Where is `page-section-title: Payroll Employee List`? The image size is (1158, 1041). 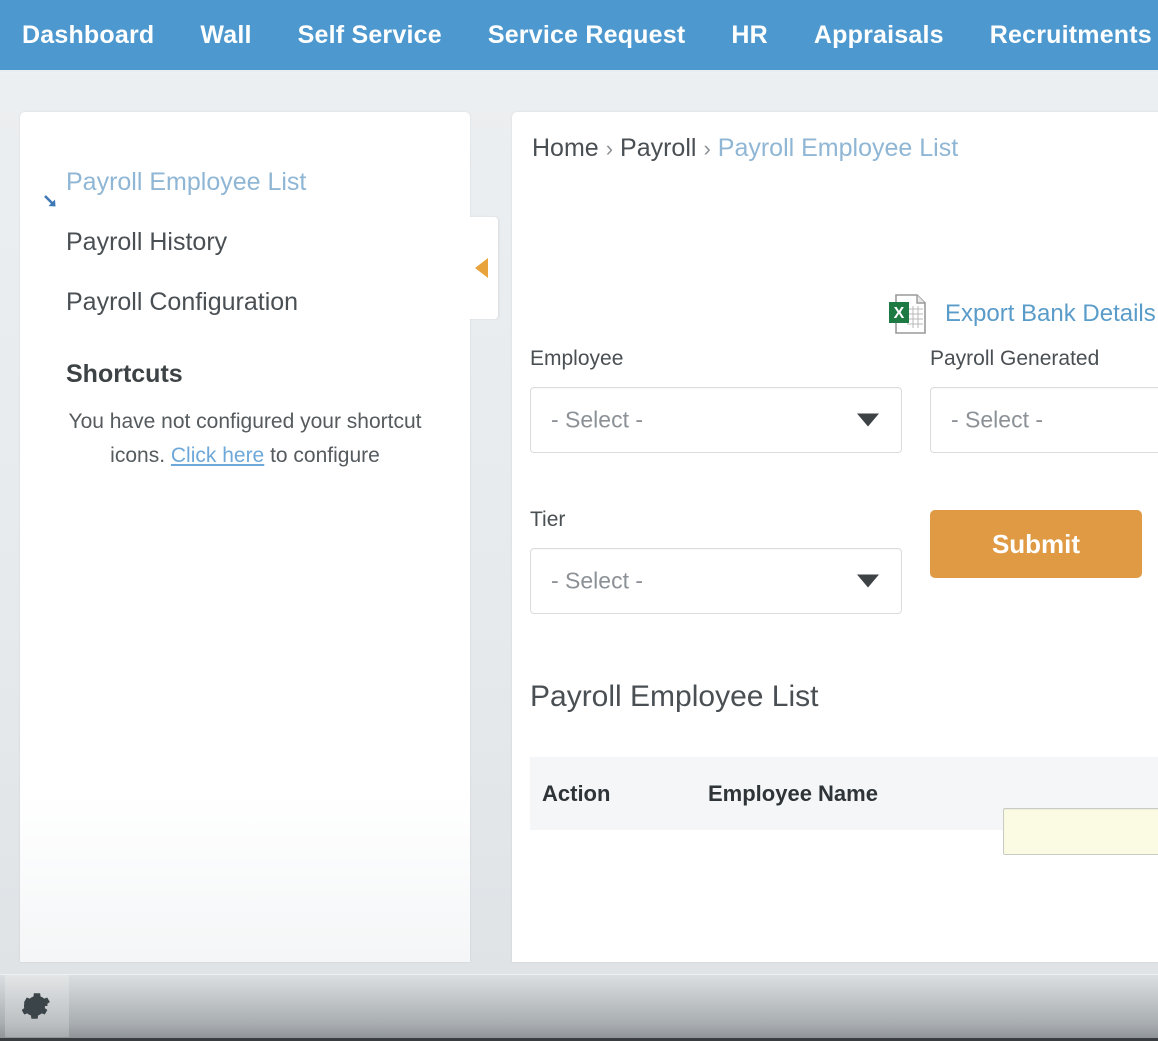 page-section-title: Payroll Employee List is located at coordinates (674, 696).